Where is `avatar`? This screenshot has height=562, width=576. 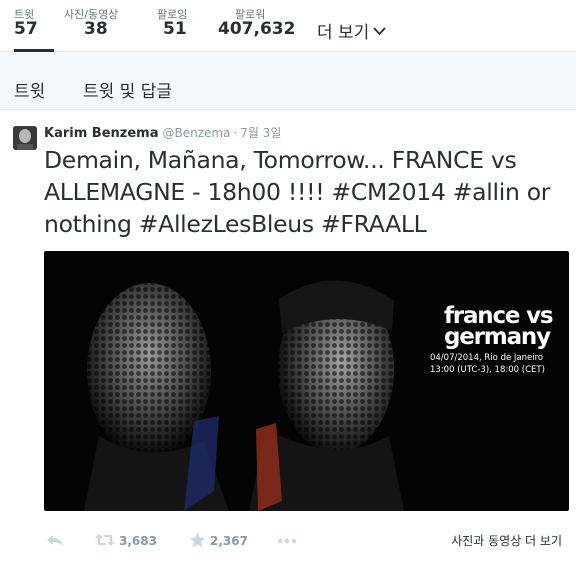 avatar is located at coordinates (25, 138).